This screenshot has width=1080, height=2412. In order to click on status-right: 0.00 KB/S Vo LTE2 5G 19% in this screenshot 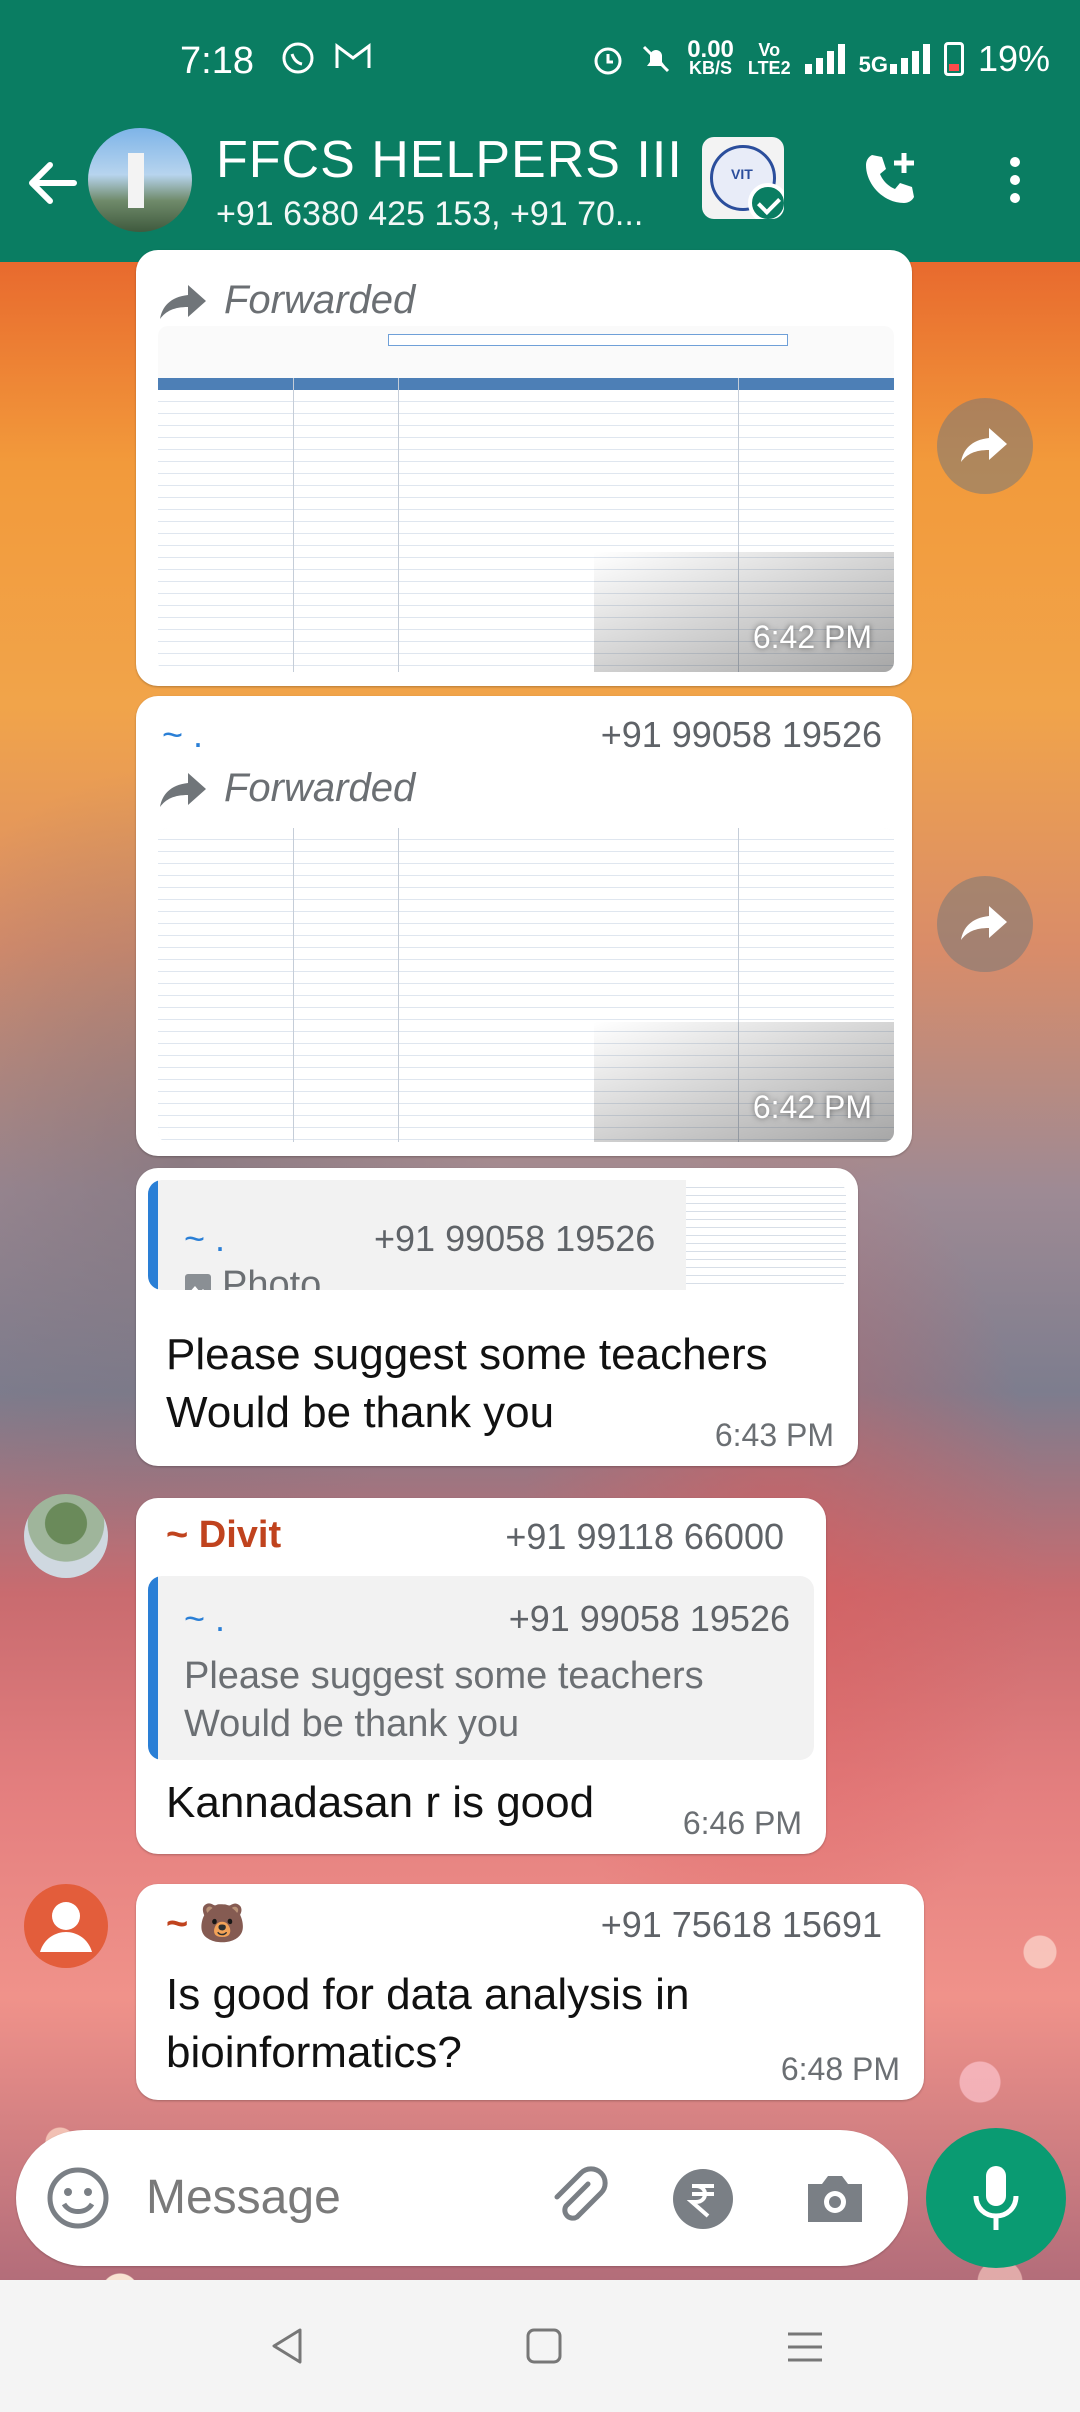, I will do `click(820, 59)`.